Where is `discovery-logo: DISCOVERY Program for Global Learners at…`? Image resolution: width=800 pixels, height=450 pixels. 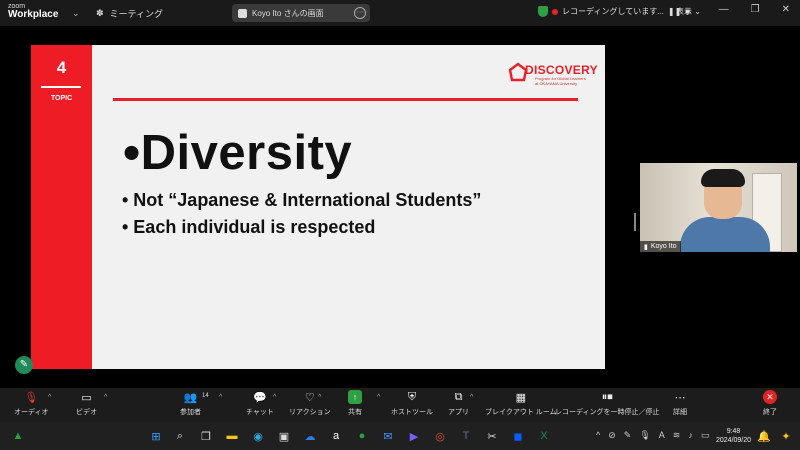
discovery-logo: DISCOVERY Program for Global Learners at… is located at coordinates (552, 74).